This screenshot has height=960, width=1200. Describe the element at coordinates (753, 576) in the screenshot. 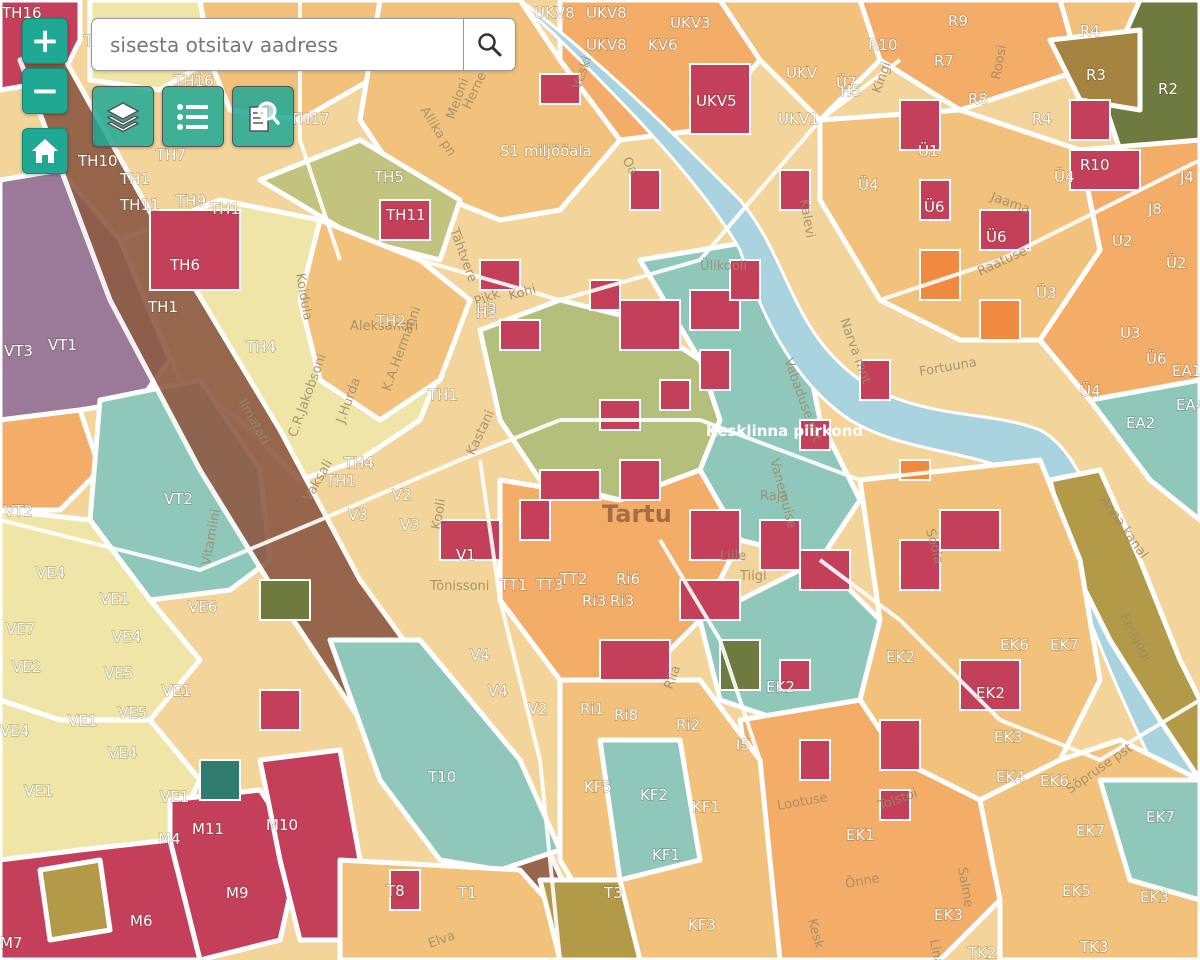

I see `street-label: Tiigi` at that location.